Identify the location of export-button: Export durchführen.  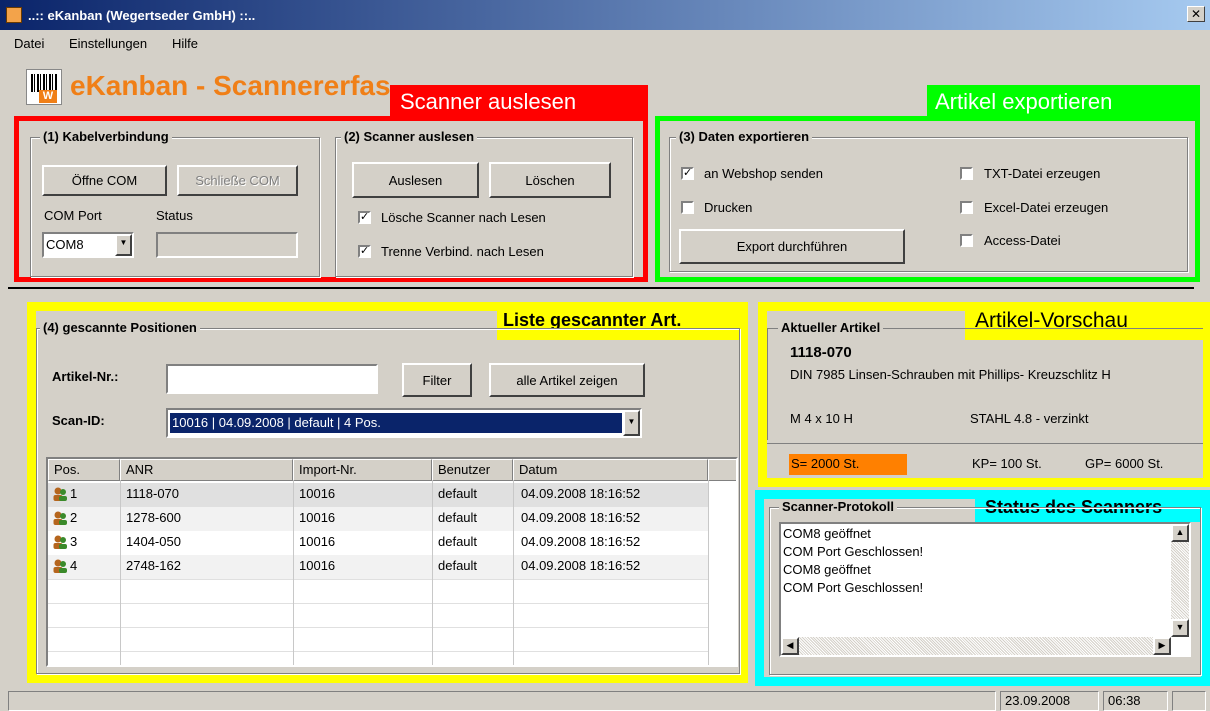
(792, 246).